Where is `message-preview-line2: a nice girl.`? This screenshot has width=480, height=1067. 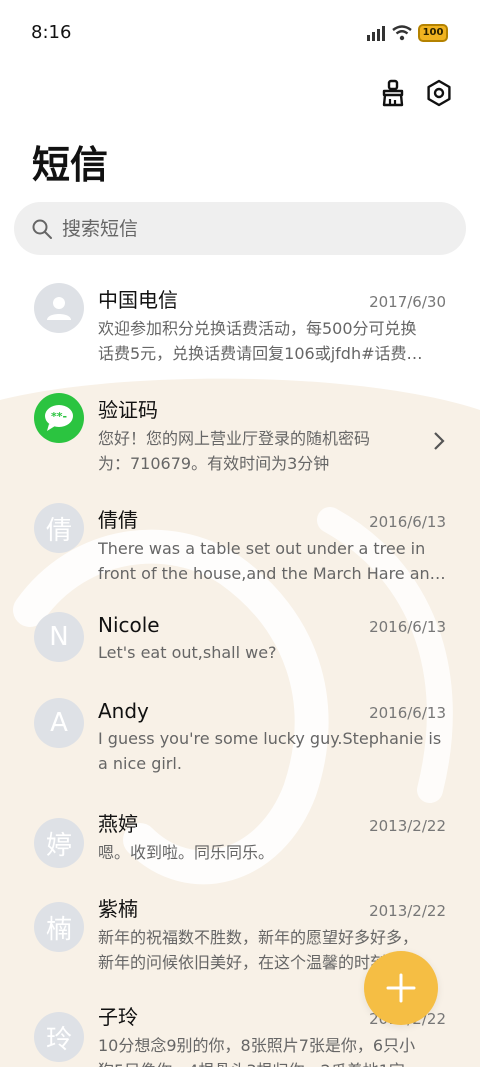 message-preview-line2: a nice girl. is located at coordinates (140, 763).